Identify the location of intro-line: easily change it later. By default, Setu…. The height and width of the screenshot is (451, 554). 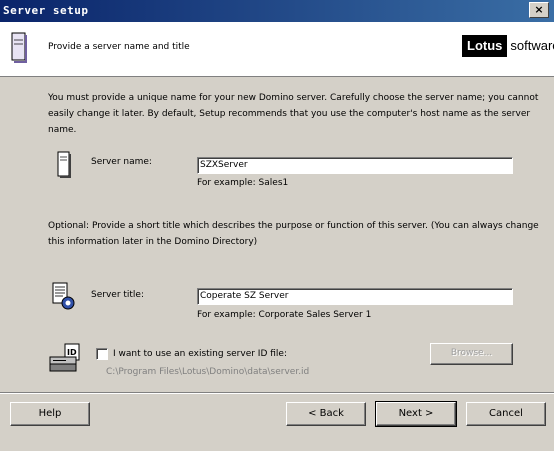
(289, 114).